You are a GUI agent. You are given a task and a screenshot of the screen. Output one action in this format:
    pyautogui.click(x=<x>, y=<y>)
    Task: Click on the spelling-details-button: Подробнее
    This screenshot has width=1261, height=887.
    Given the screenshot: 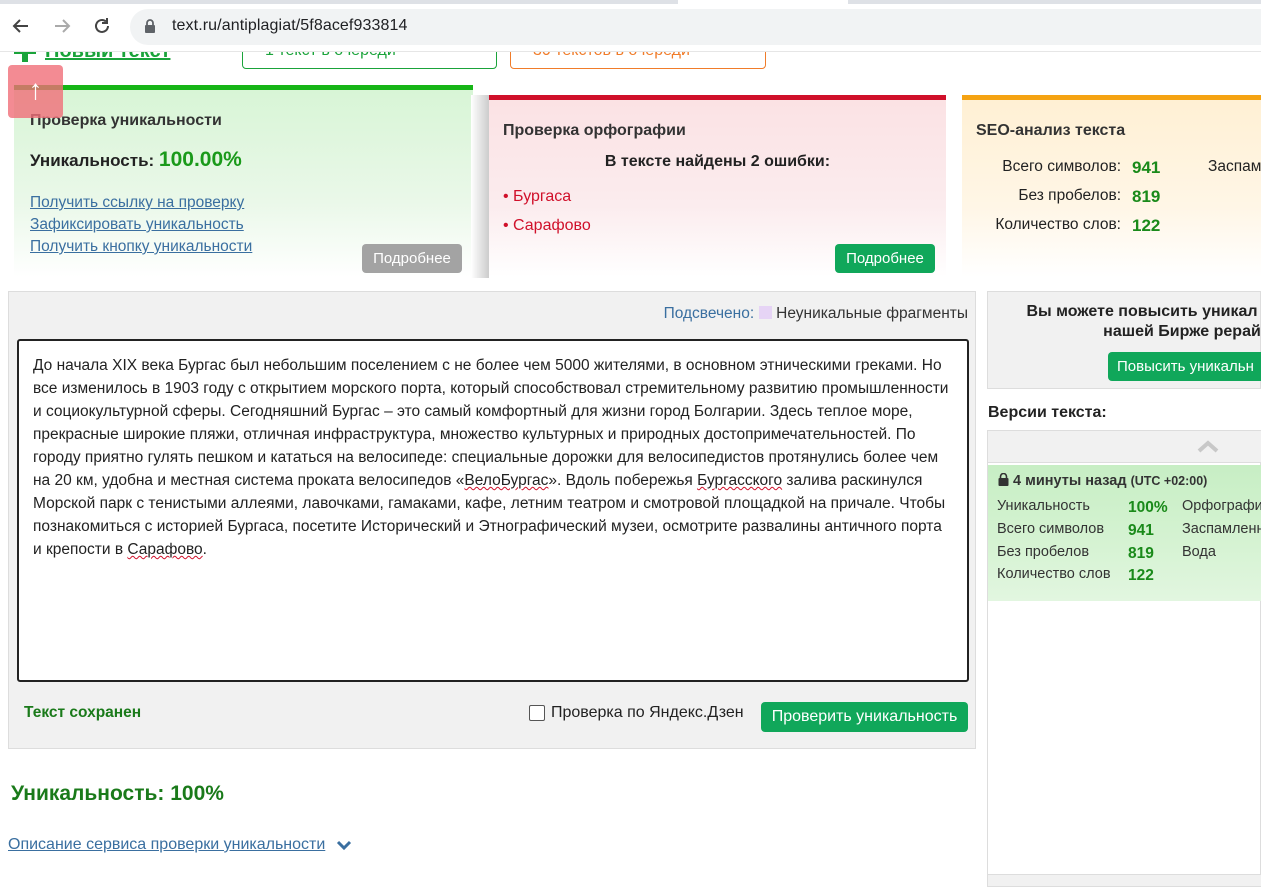 What is the action you would take?
    pyautogui.click(x=885, y=258)
    